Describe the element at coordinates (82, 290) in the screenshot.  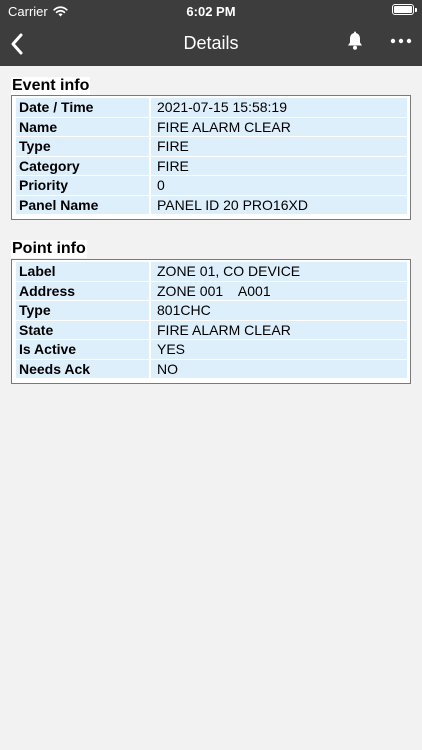
I see `field-label: Address` at that location.